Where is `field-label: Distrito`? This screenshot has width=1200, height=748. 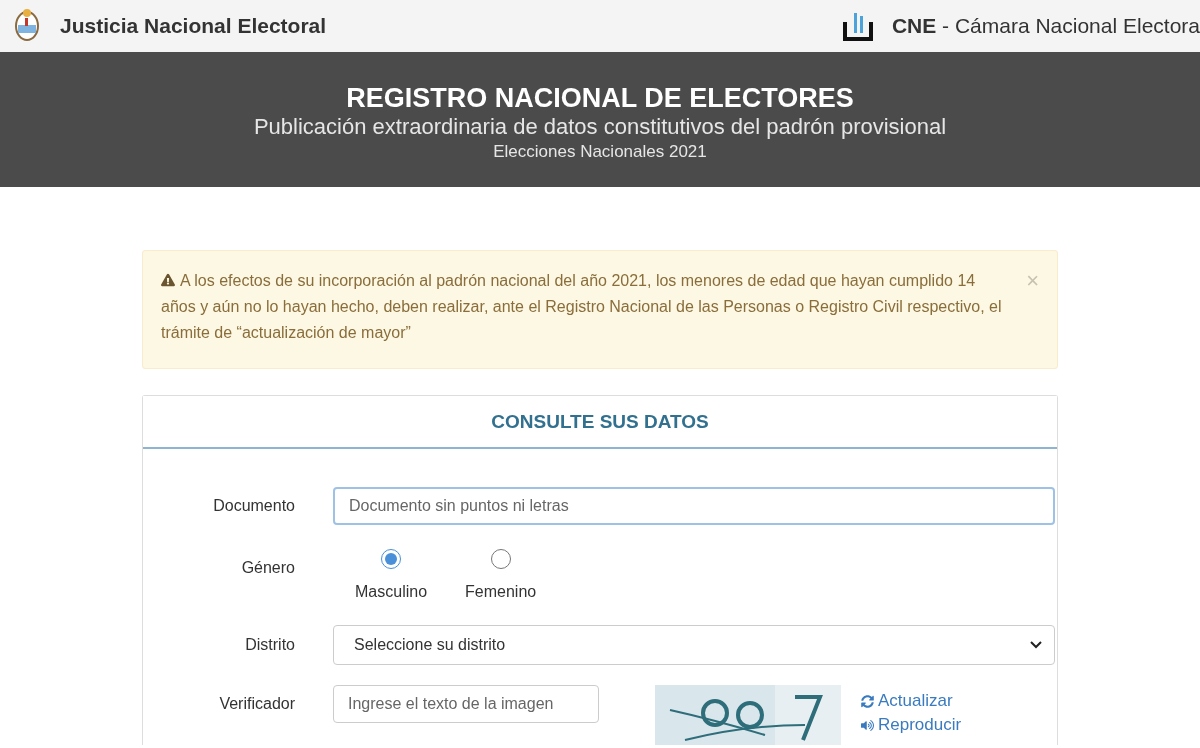 field-label: Distrito is located at coordinates (270, 645).